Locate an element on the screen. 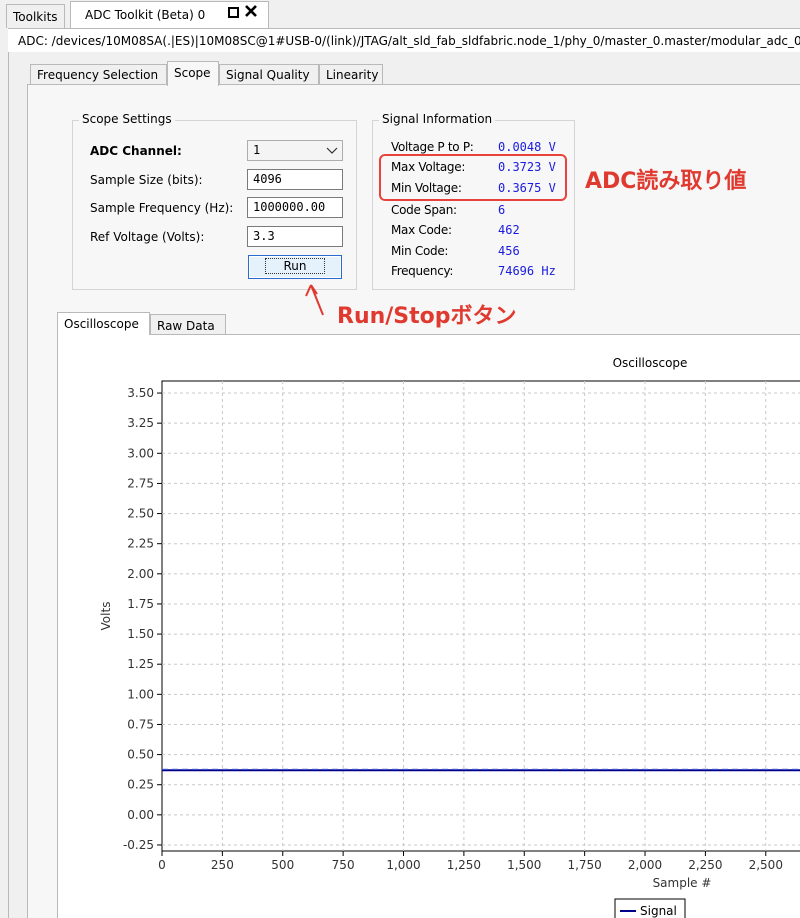 This screenshot has width=800, height=918. x-tick-label: 2,000 is located at coordinates (645, 865).